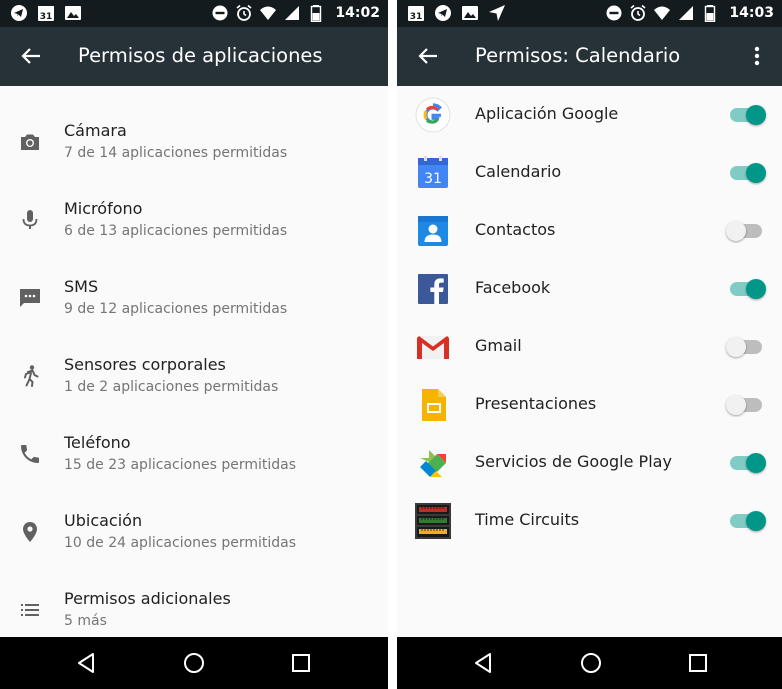  What do you see at coordinates (194, 13) in the screenshot?
I see `status-bar: 31 14:02` at bounding box center [194, 13].